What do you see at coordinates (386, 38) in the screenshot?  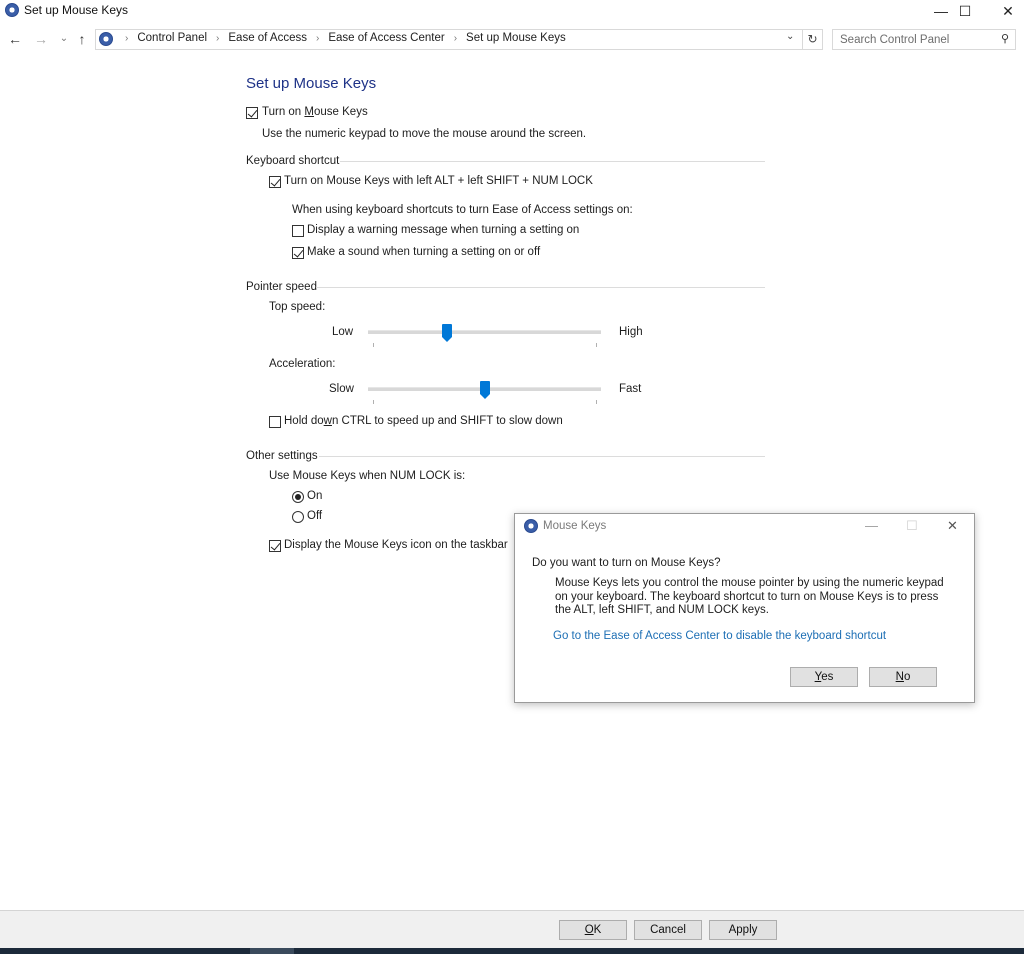 I see `breadcrumb-ease-of-access-center: Ease of Access Center` at bounding box center [386, 38].